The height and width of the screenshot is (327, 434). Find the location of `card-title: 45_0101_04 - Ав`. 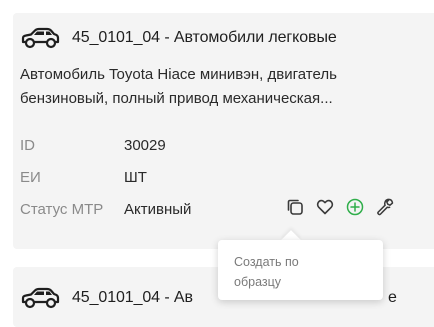

card-title: 45_0101_04 - Ав is located at coordinates (132, 298).